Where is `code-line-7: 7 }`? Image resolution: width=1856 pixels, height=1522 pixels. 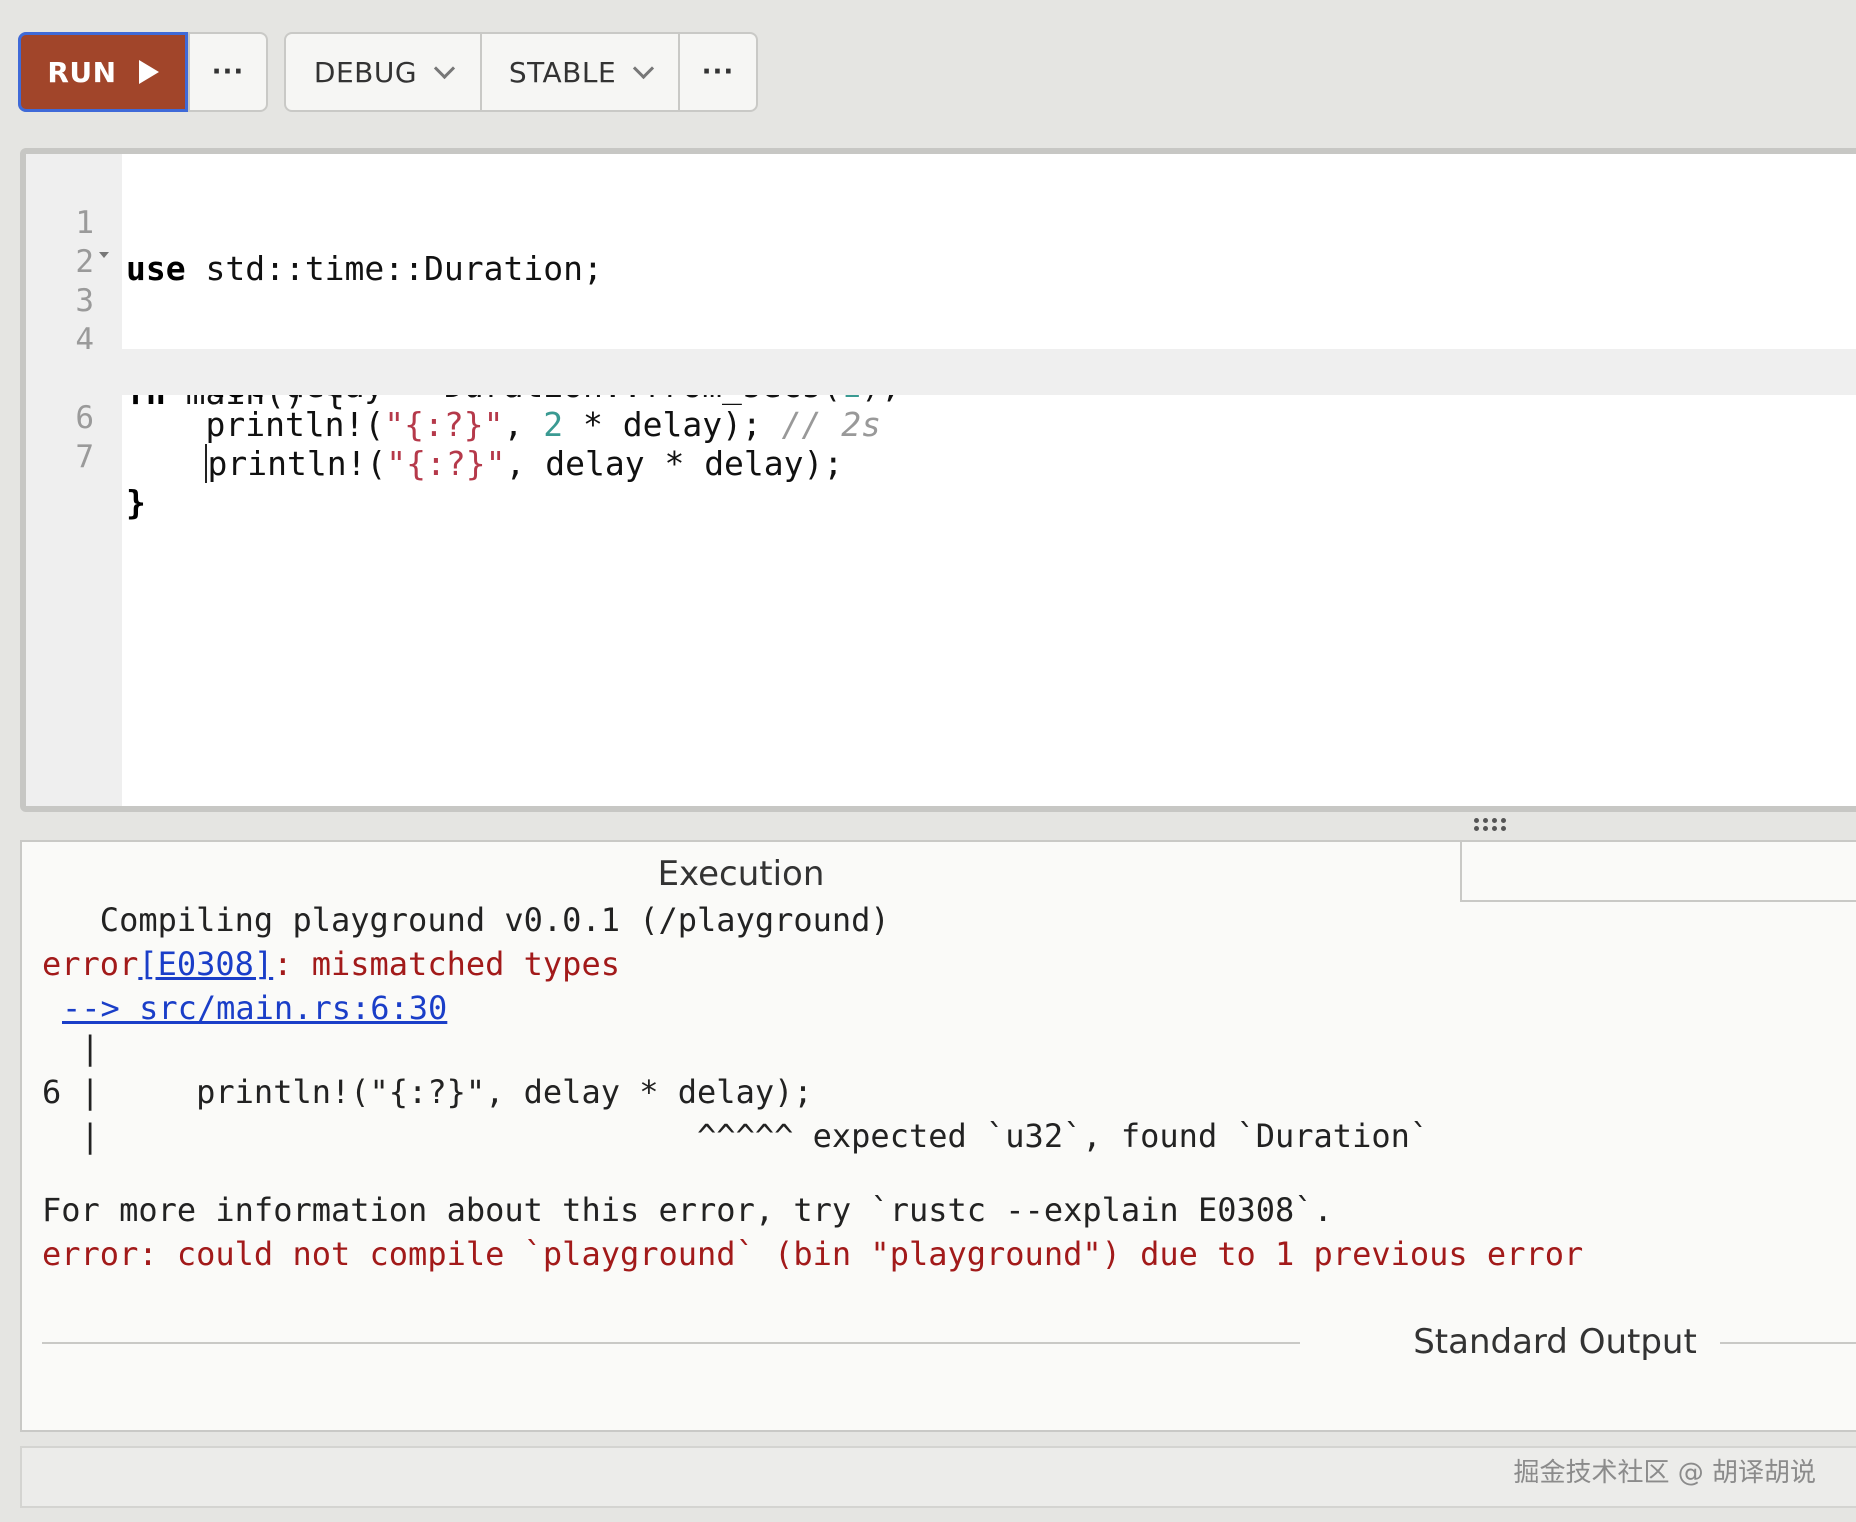
code-line-7: 7 } is located at coordinates (941, 455).